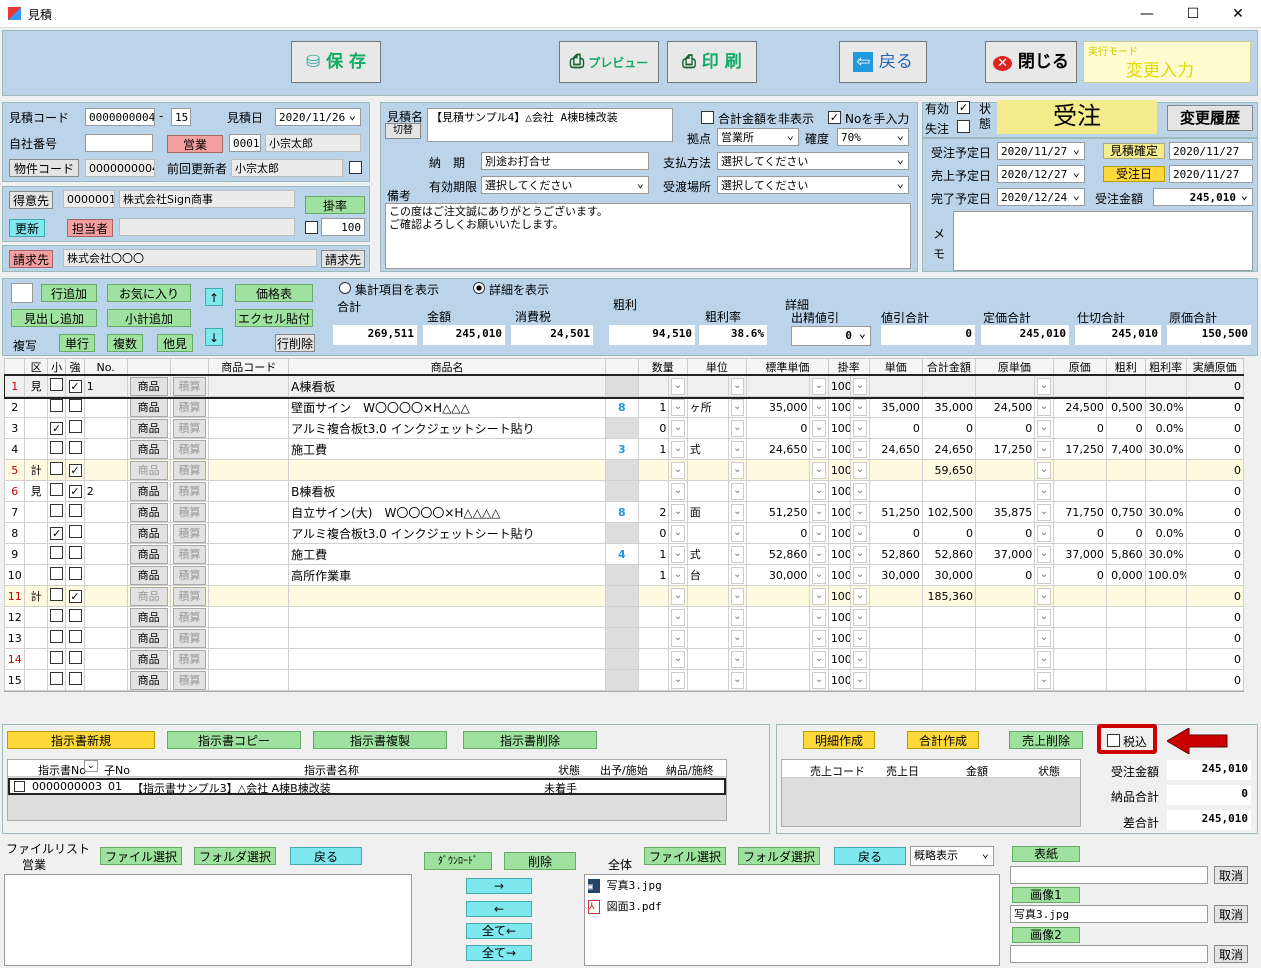  I want to click on image2-button: 画像2, so click(1046, 935).